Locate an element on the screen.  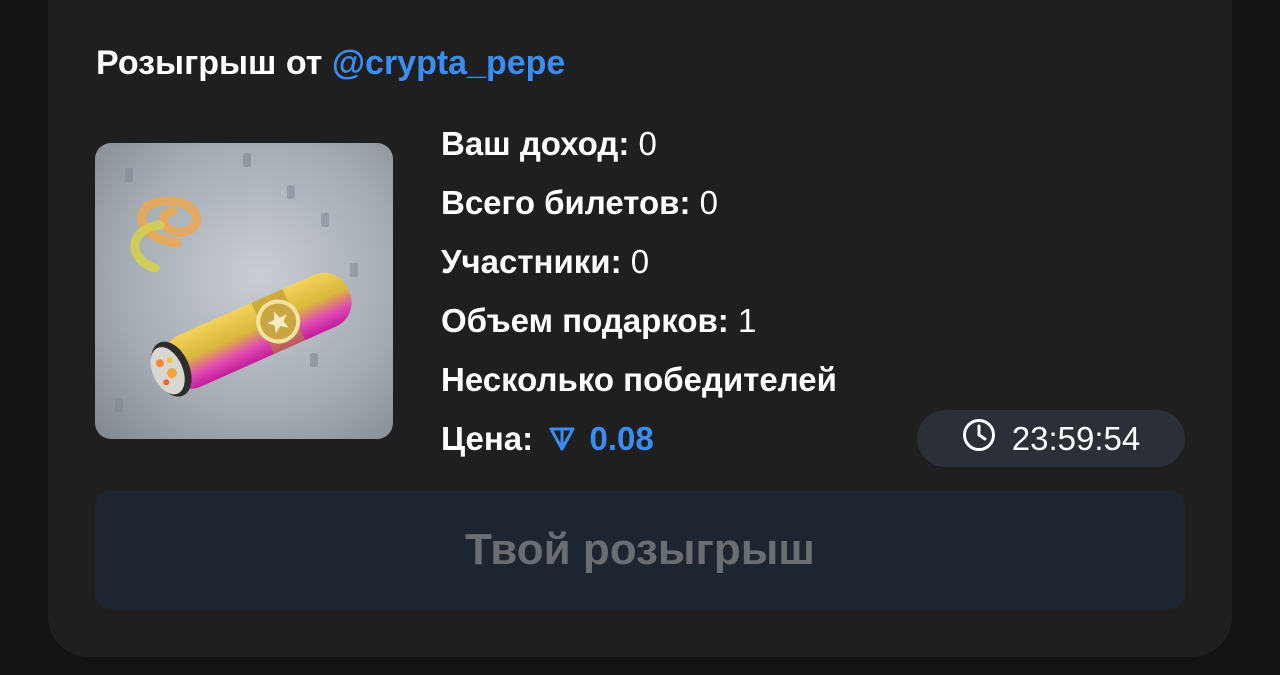
title-prefix: Розыгрыш от is located at coordinates (209, 63).